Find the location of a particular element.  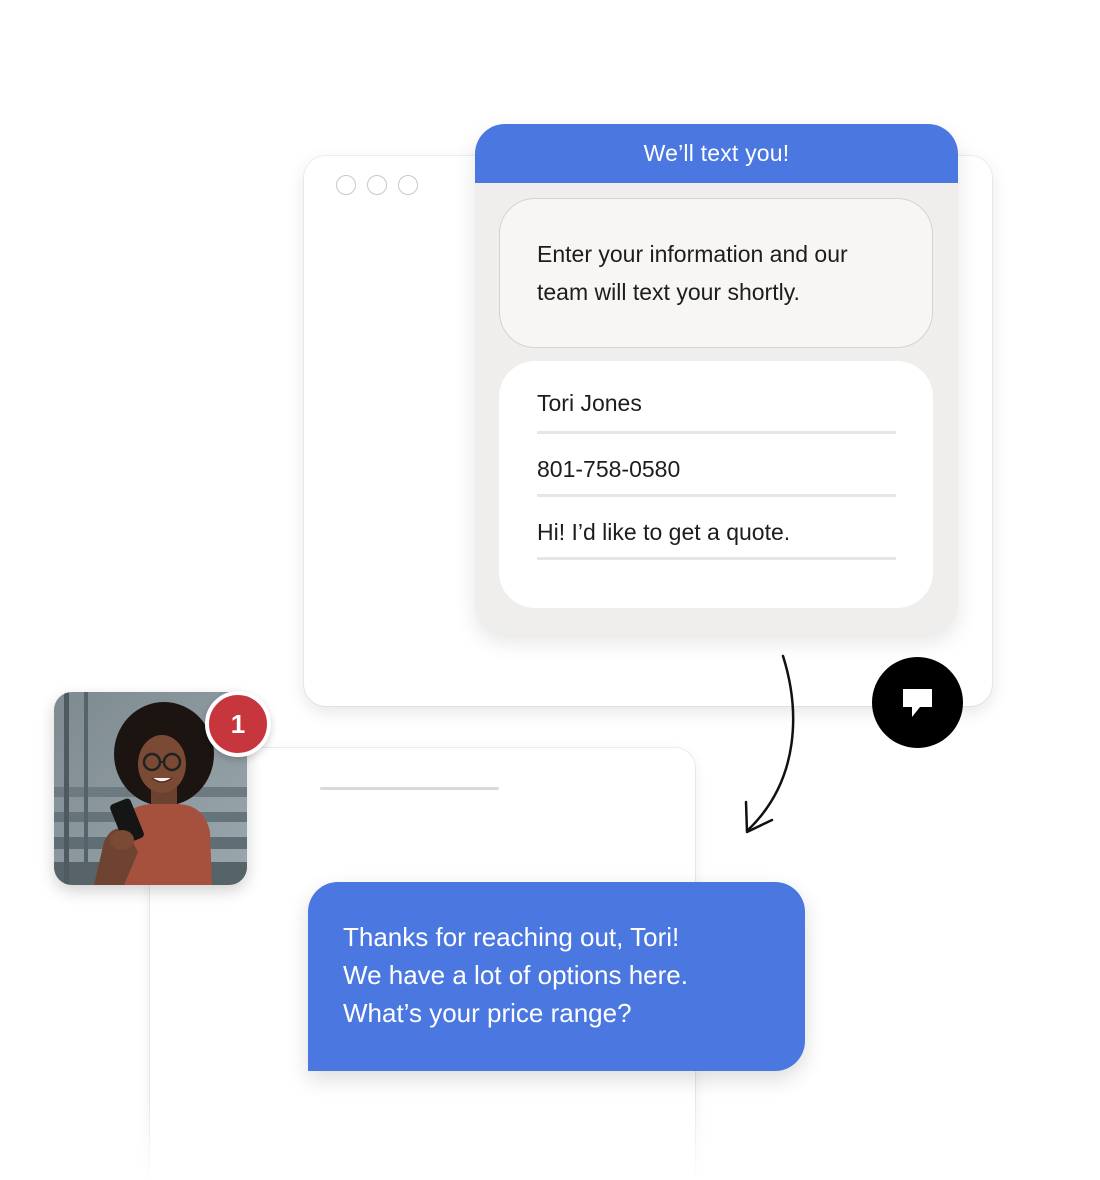

reply-line: We have a lot of options here. is located at coordinates (515, 975).